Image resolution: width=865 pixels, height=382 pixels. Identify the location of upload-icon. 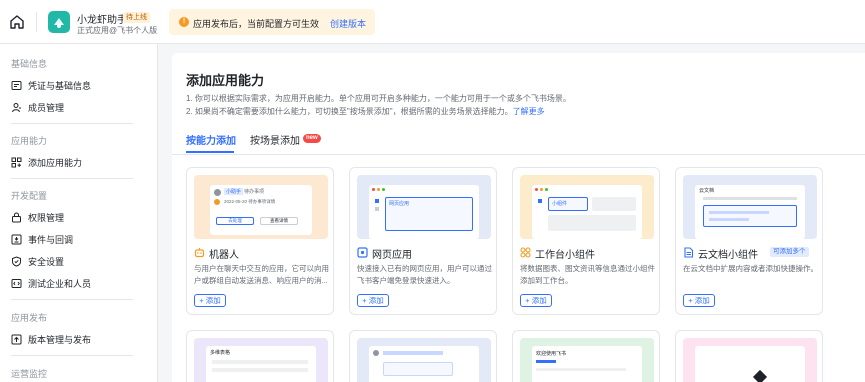
(16, 339).